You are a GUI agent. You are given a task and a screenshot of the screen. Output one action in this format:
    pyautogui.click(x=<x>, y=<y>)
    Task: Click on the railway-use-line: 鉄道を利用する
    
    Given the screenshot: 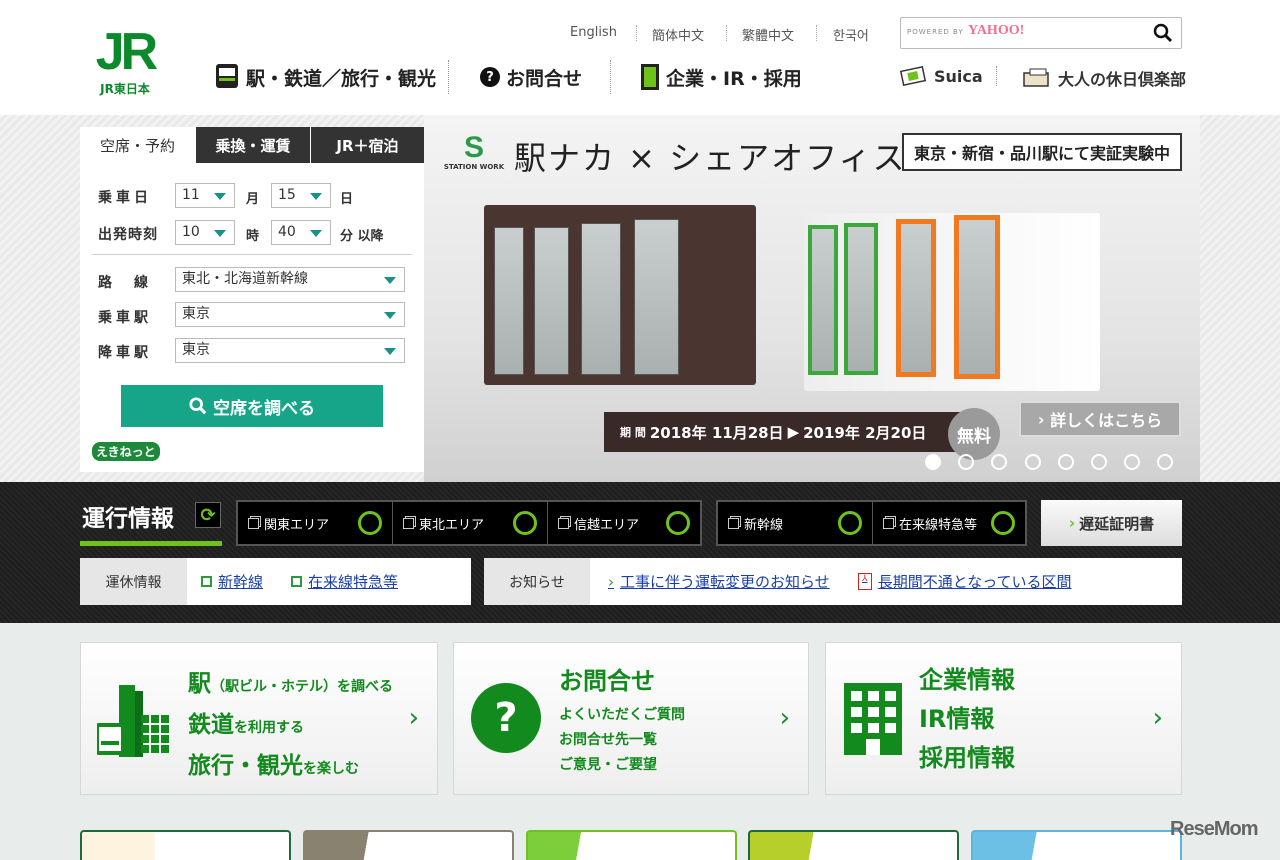 What is the action you would take?
    pyautogui.click(x=290, y=726)
    